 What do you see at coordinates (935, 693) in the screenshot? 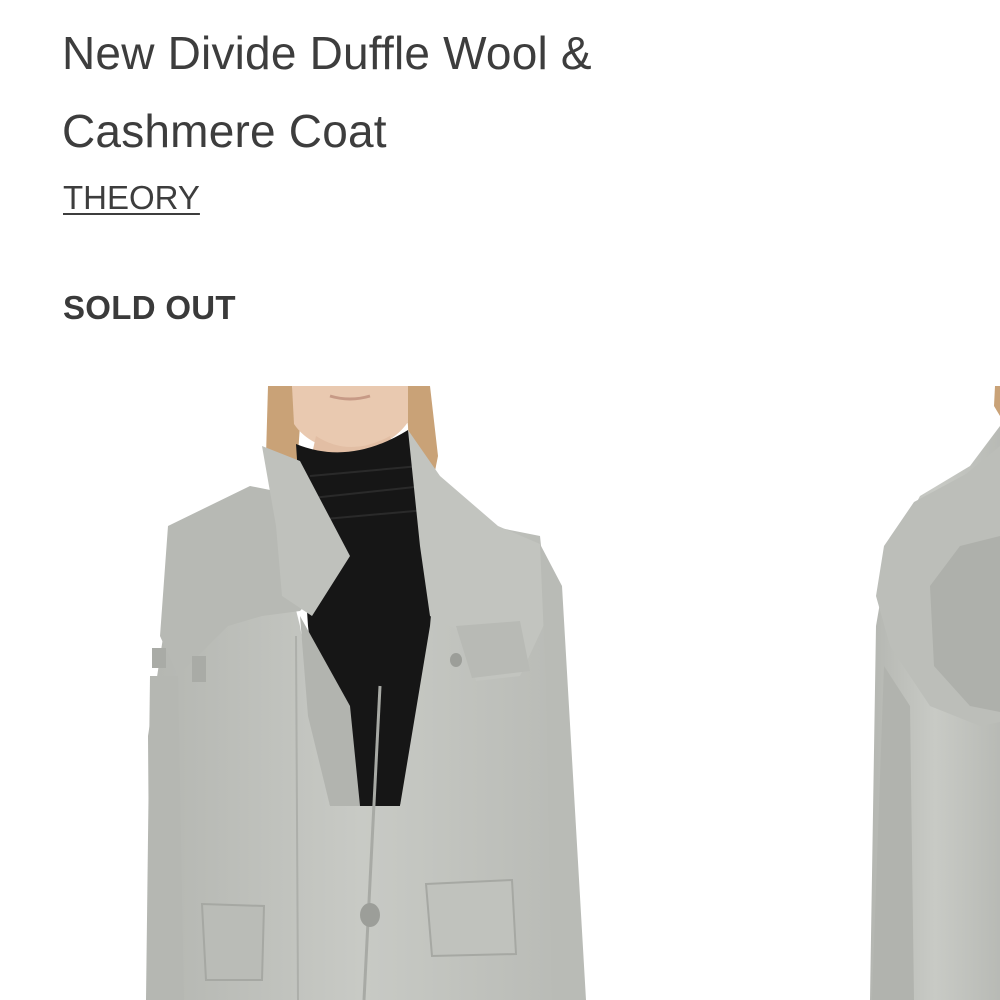
I see `product-image-back` at bounding box center [935, 693].